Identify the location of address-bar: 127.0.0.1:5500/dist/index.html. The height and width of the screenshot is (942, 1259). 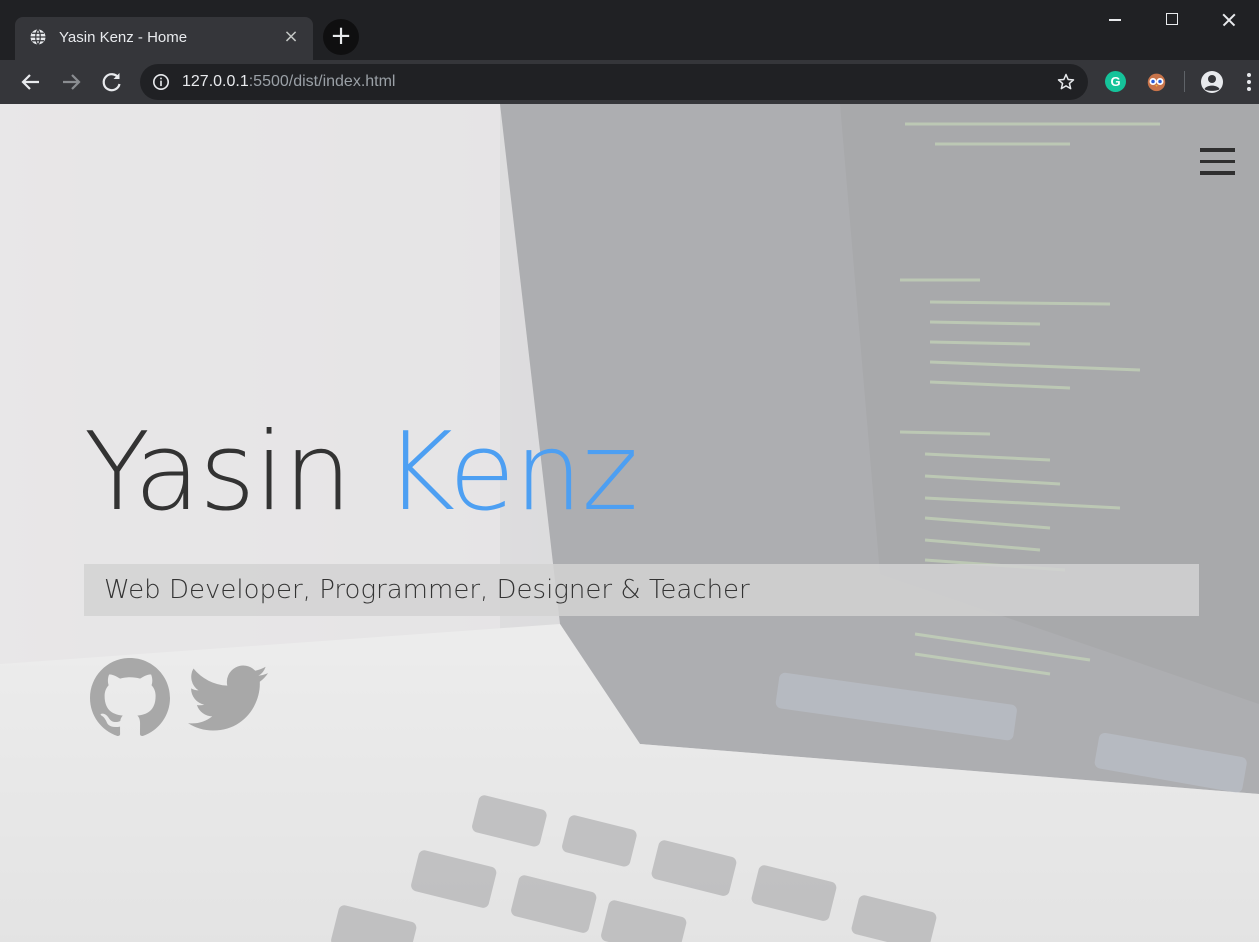
(614, 82).